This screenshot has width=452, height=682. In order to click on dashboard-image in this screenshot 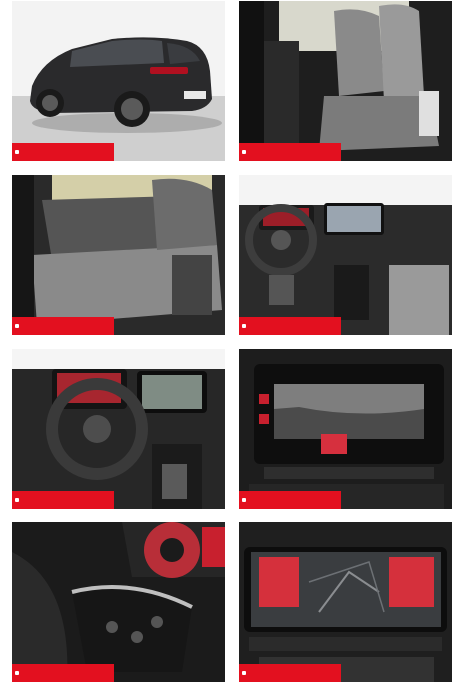, I will do `click(345, 255)`.